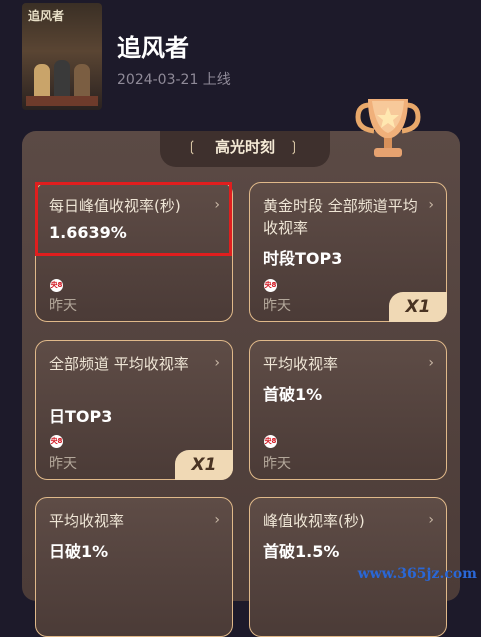 Image resolution: width=481 pixels, height=637 pixels. Describe the element at coordinates (348, 252) in the screenshot. I see `highlight-card: 黄金时段 全部频道平均收视率 › 时段TOP3 央8 昨天 X1` at that location.